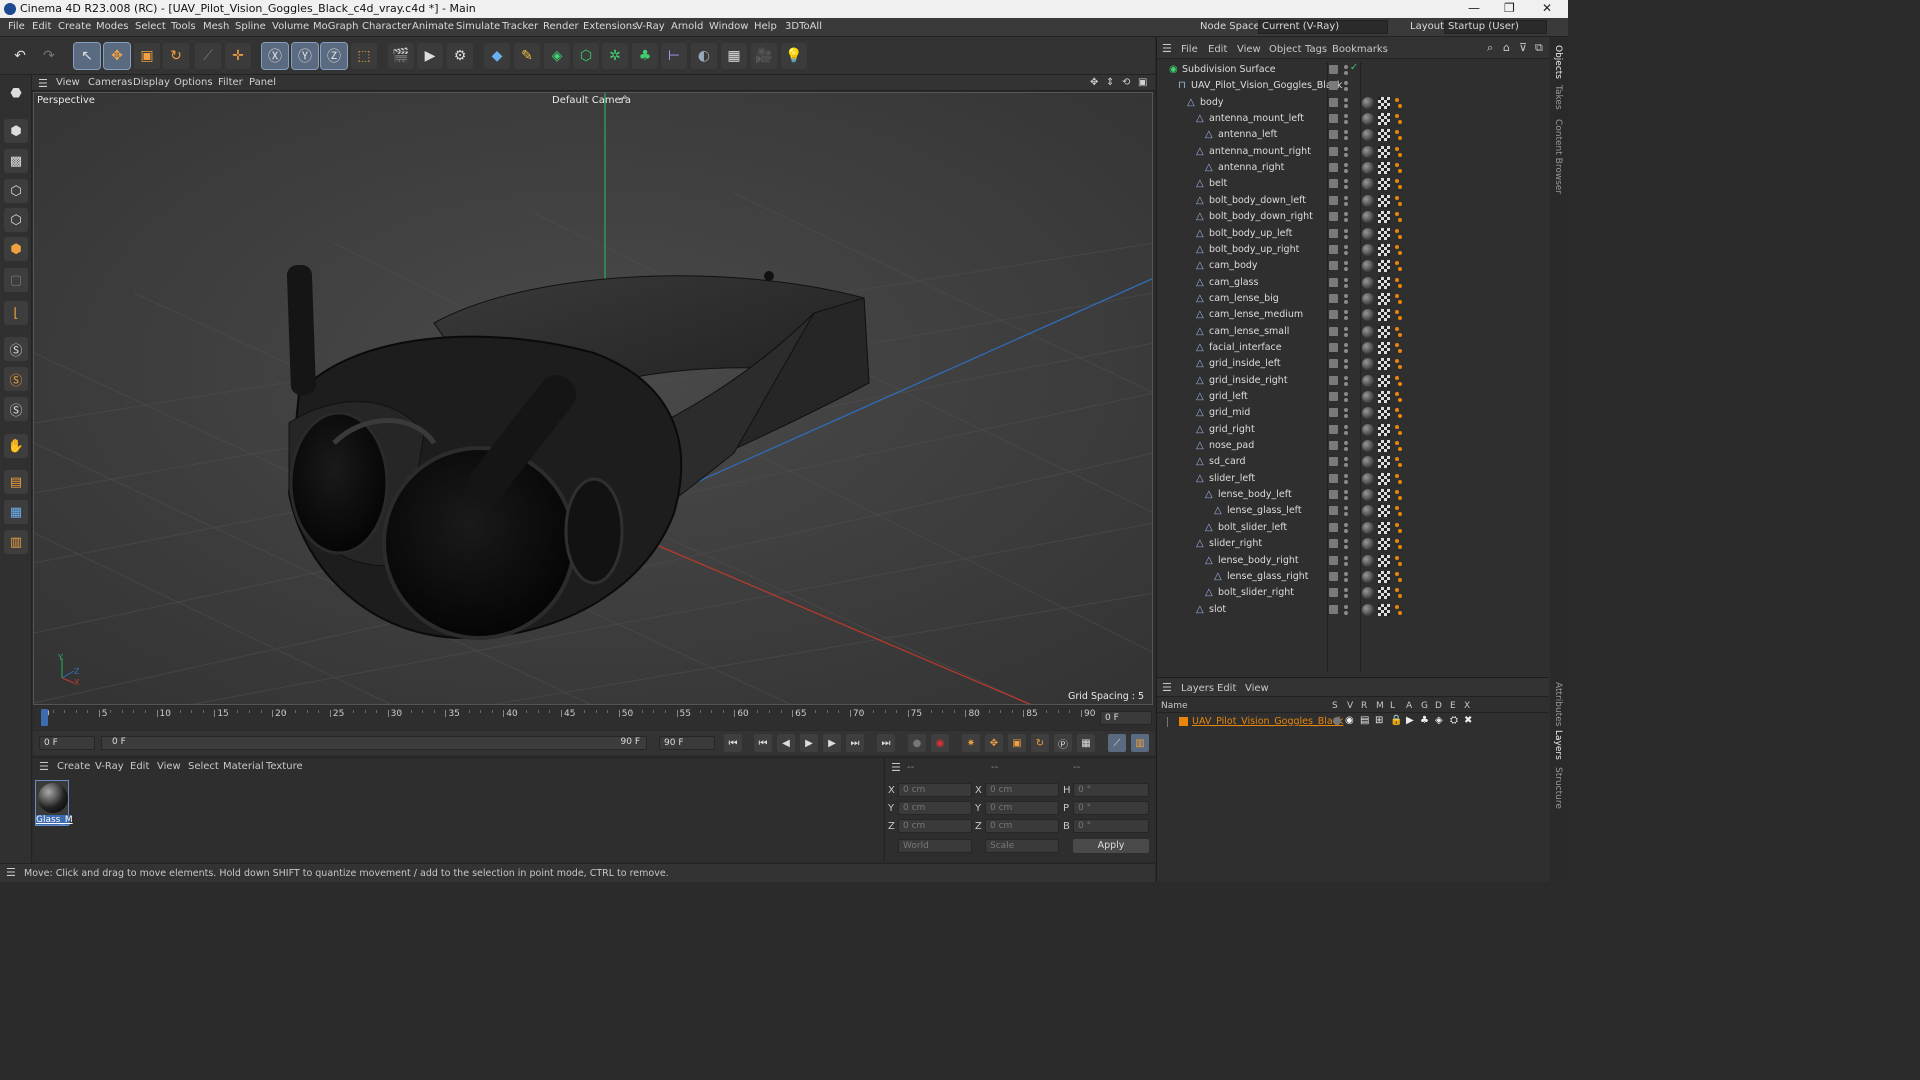  What do you see at coordinates (1257, 200) in the screenshot?
I see `object-name: bolt_body_down_left` at bounding box center [1257, 200].